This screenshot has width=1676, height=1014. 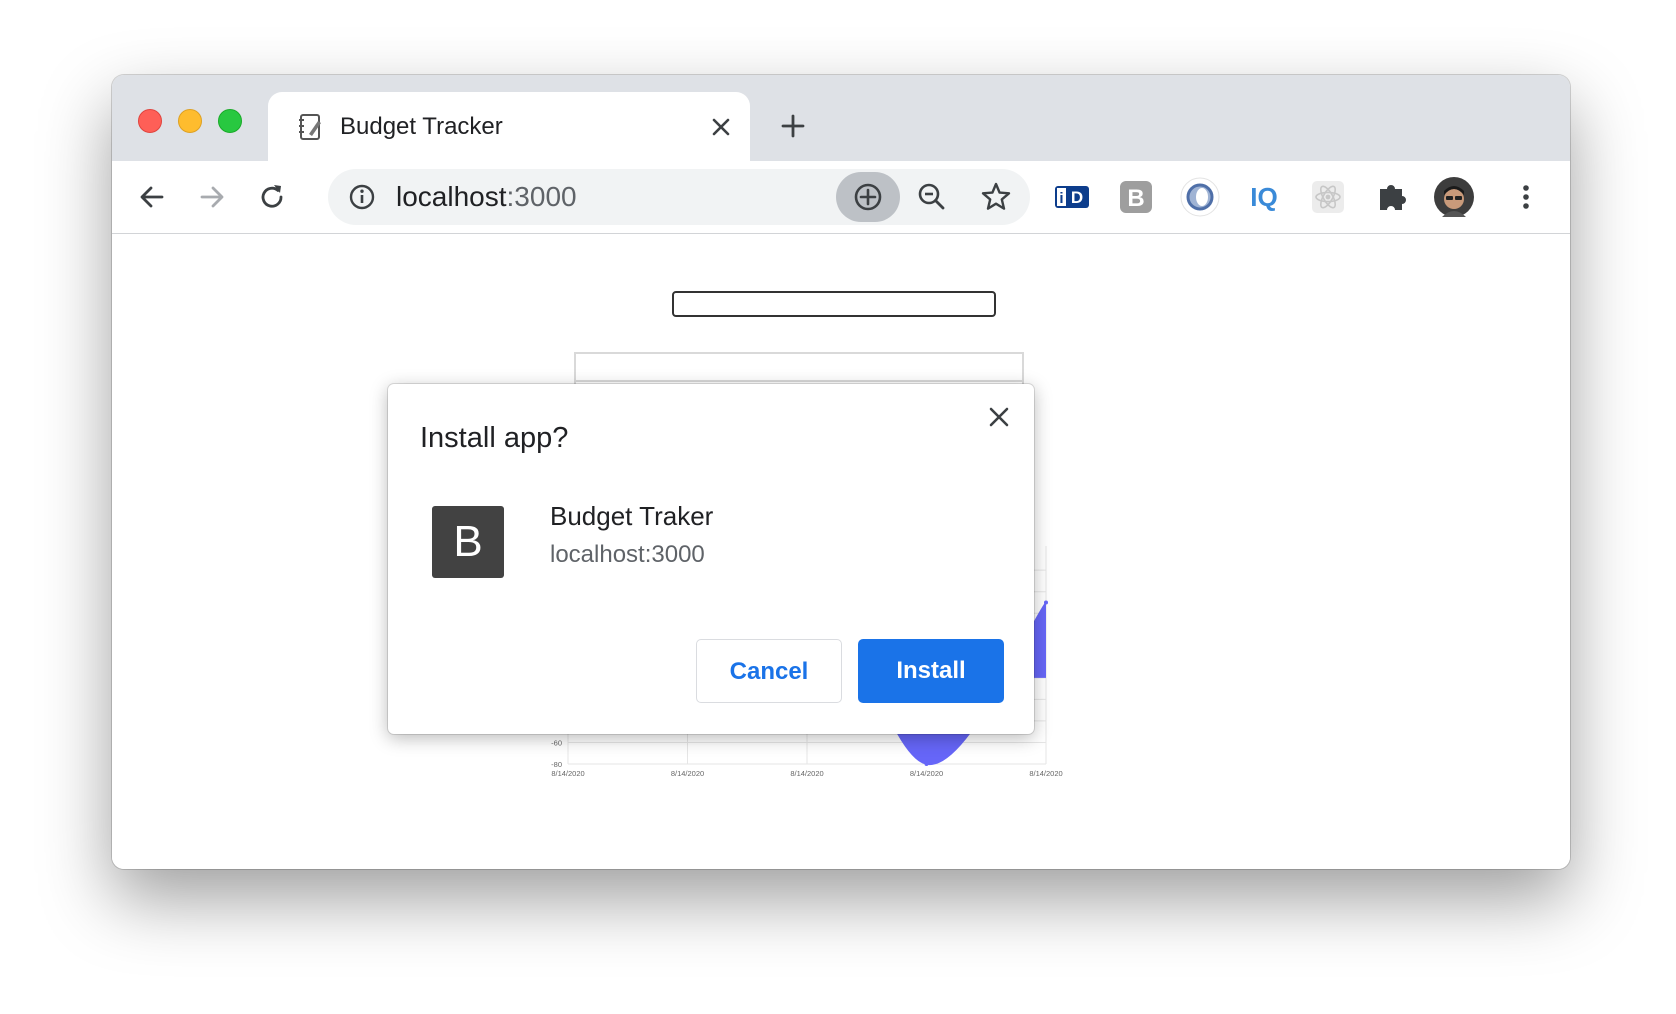 I want to click on profile-avatar, so click(x=1454, y=197).